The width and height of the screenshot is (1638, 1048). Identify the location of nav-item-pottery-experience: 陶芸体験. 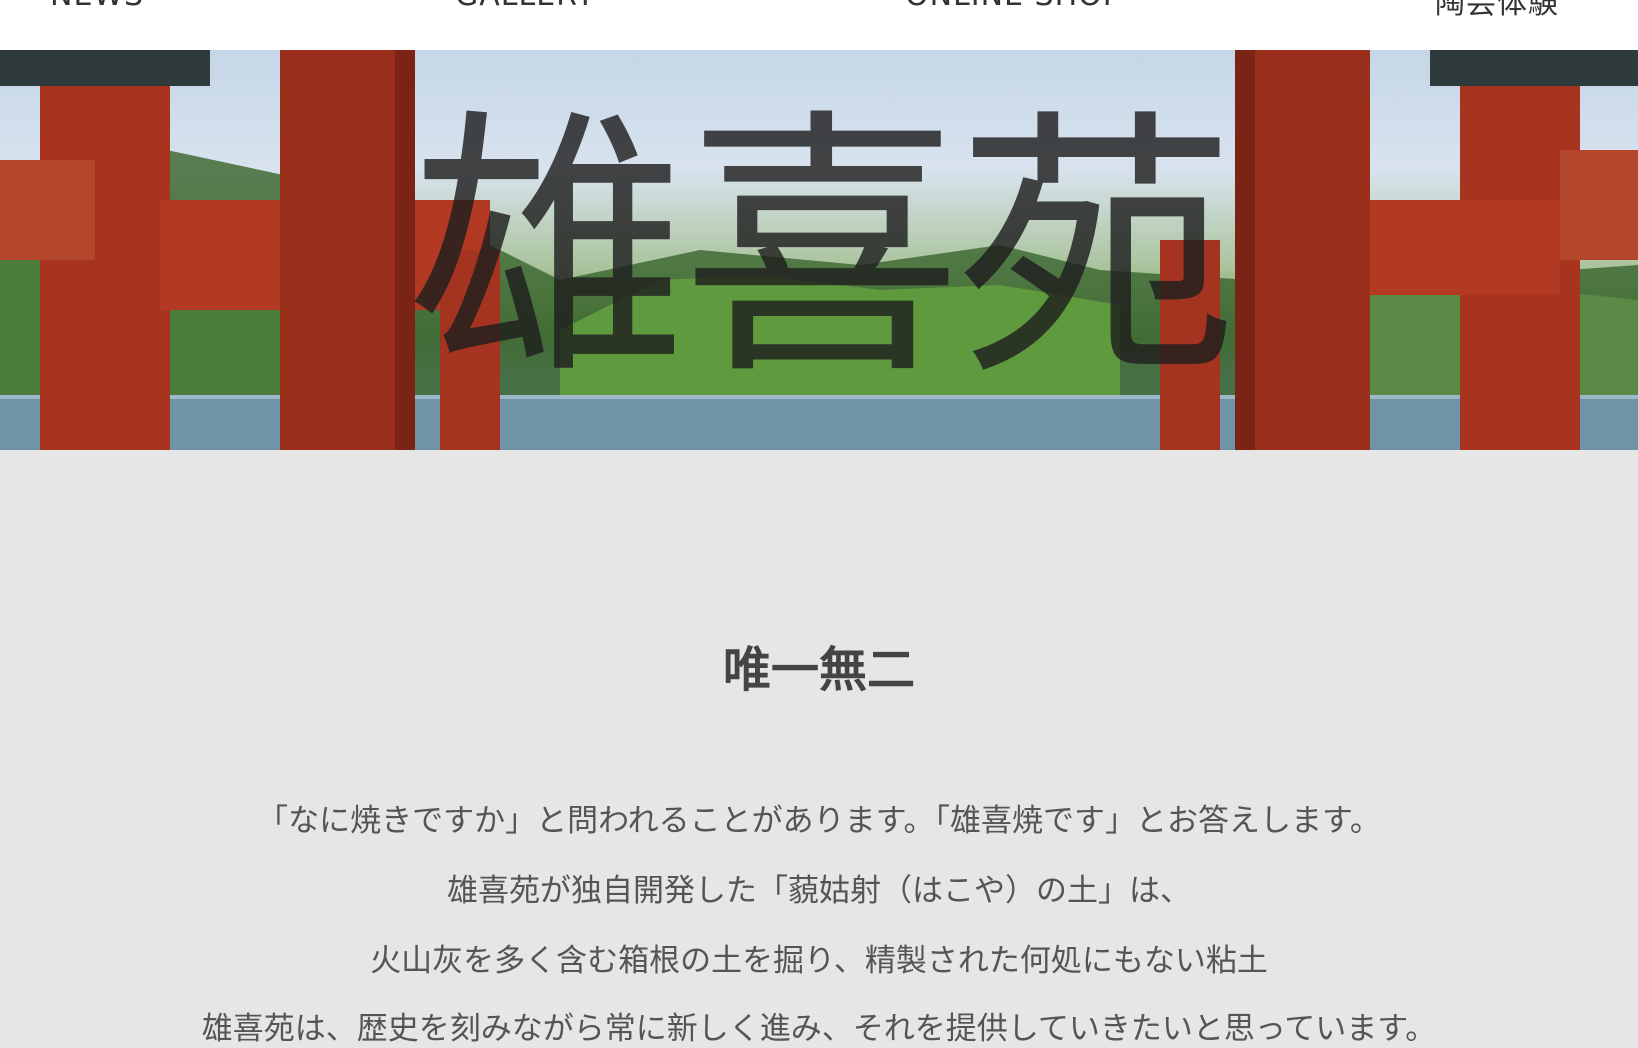
(1497, 11).